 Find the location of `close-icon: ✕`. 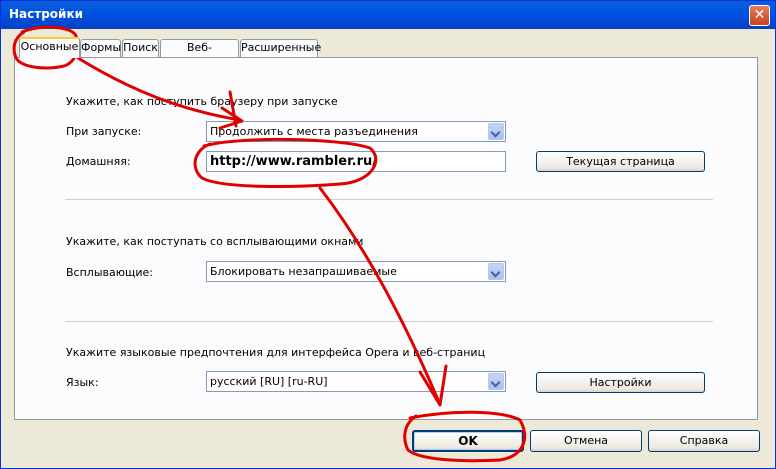

close-icon: ✕ is located at coordinates (759, 15).